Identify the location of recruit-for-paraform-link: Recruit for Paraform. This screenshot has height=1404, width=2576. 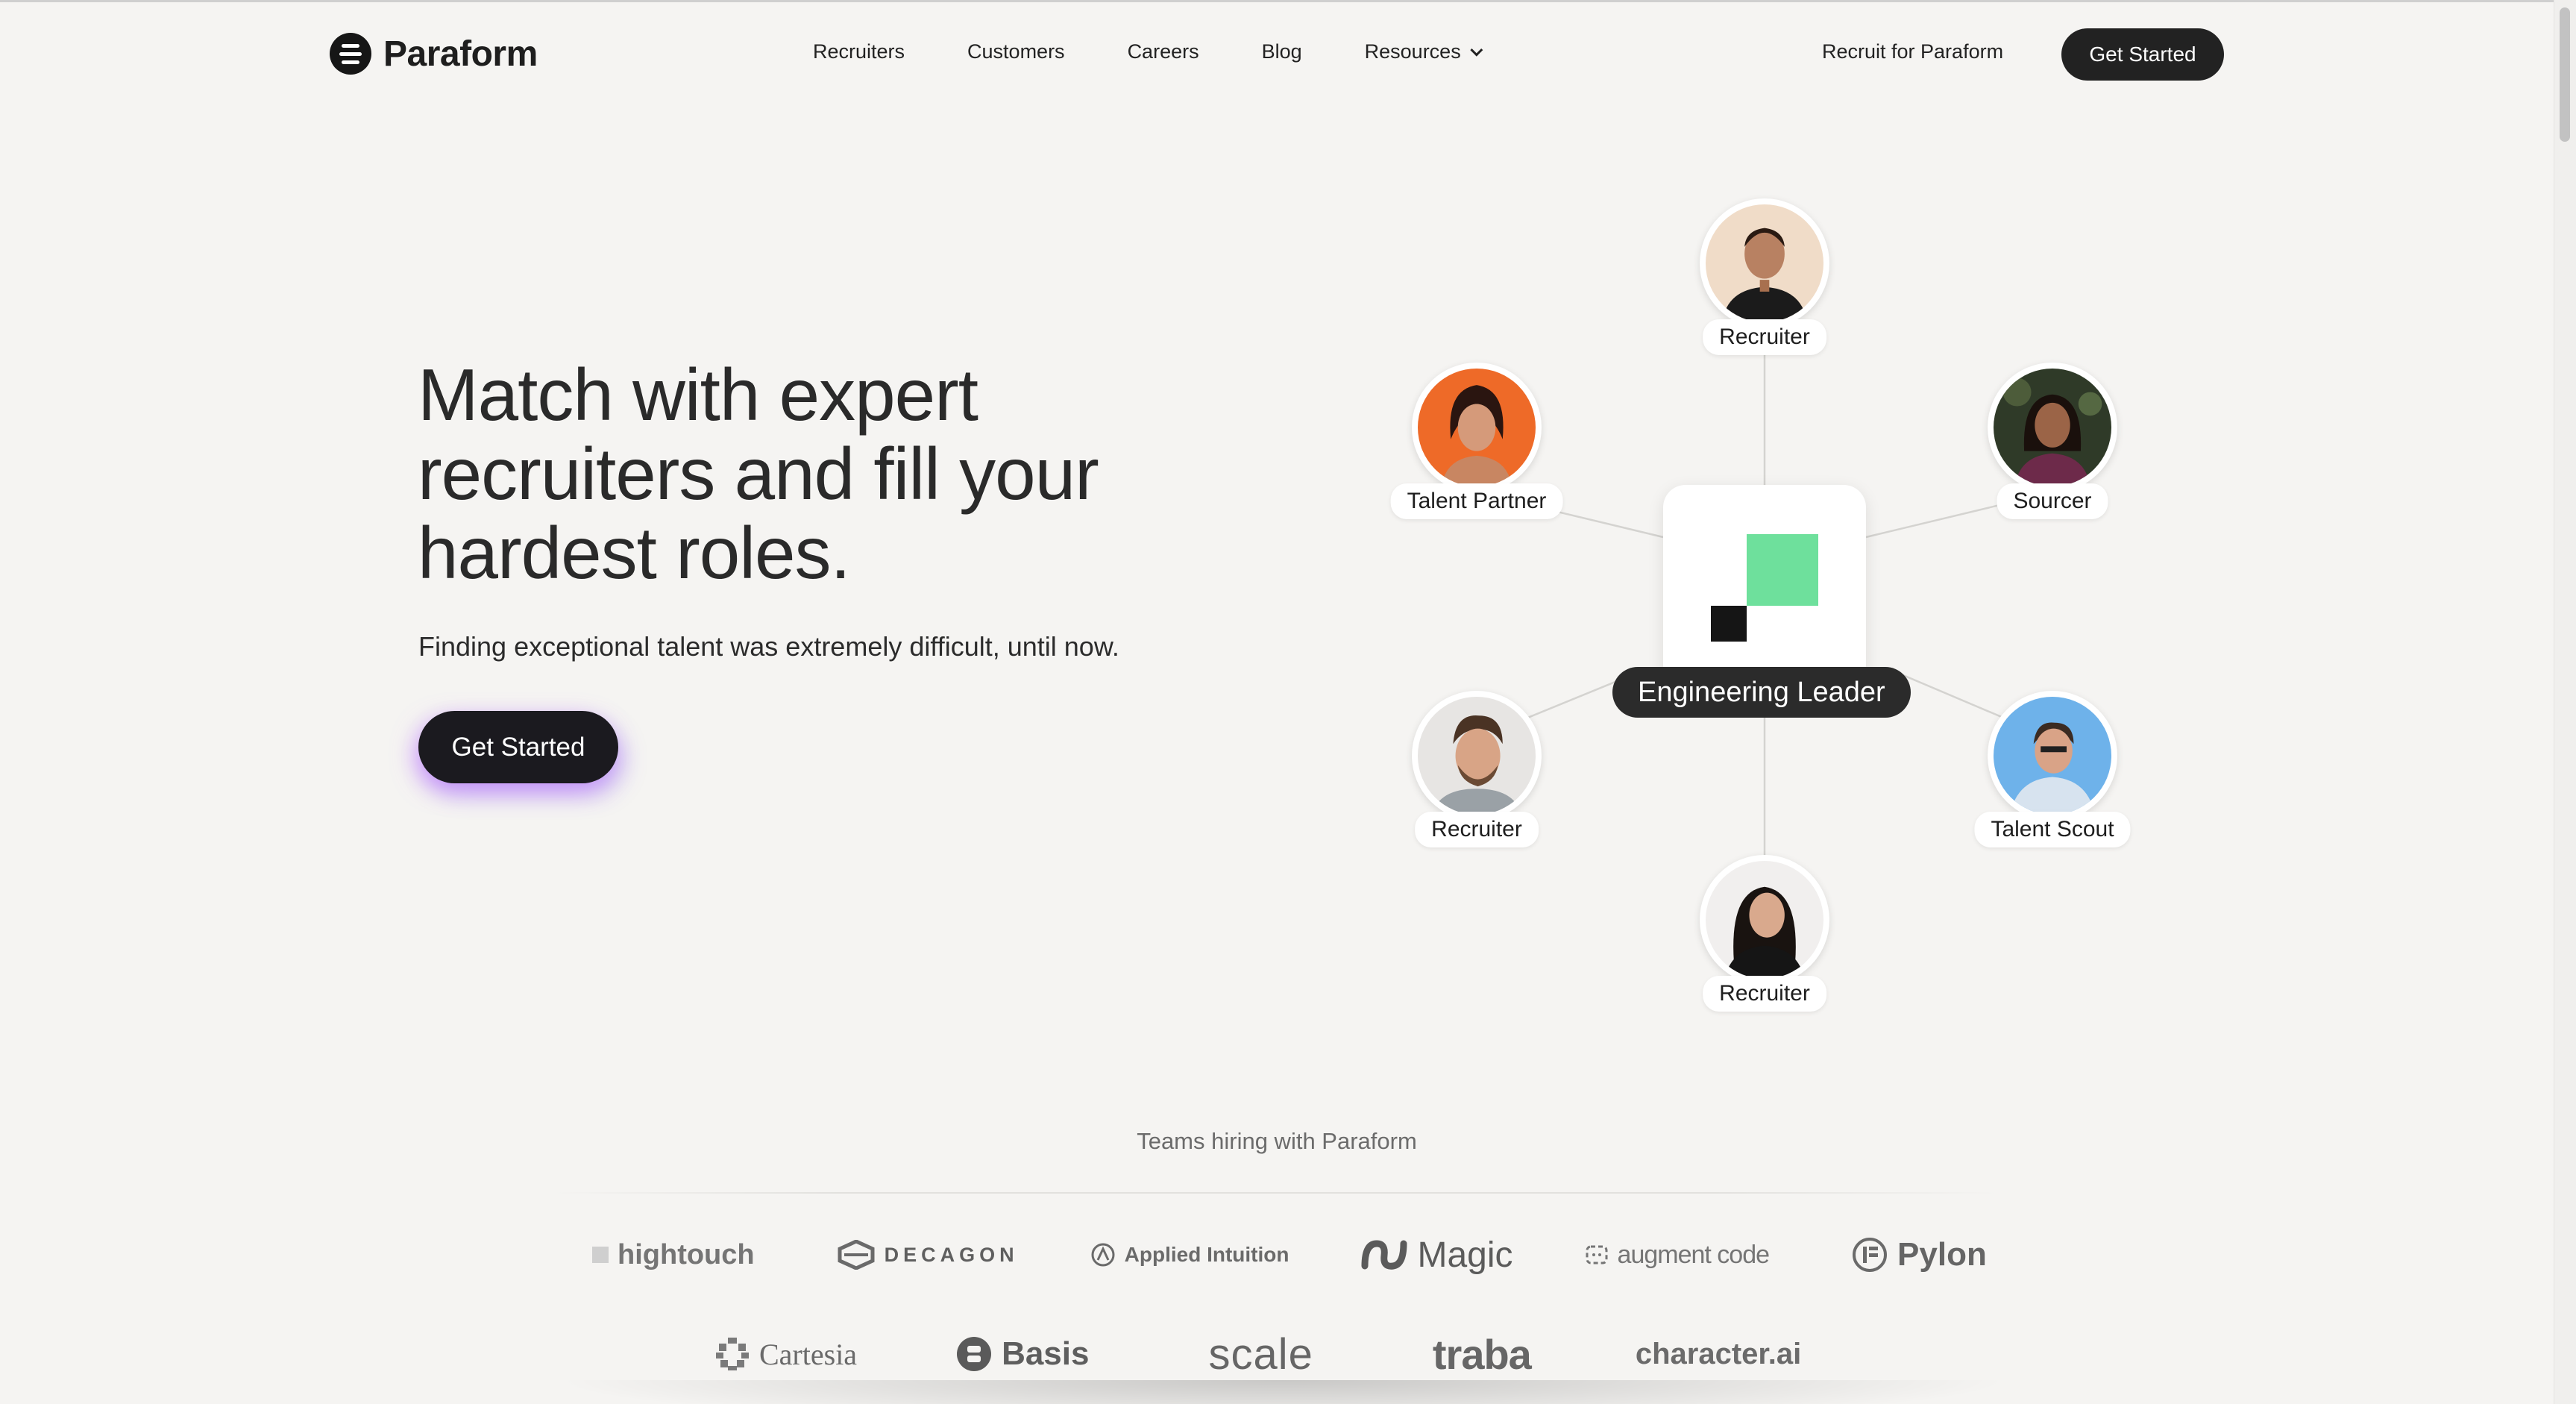
(1913, 51).